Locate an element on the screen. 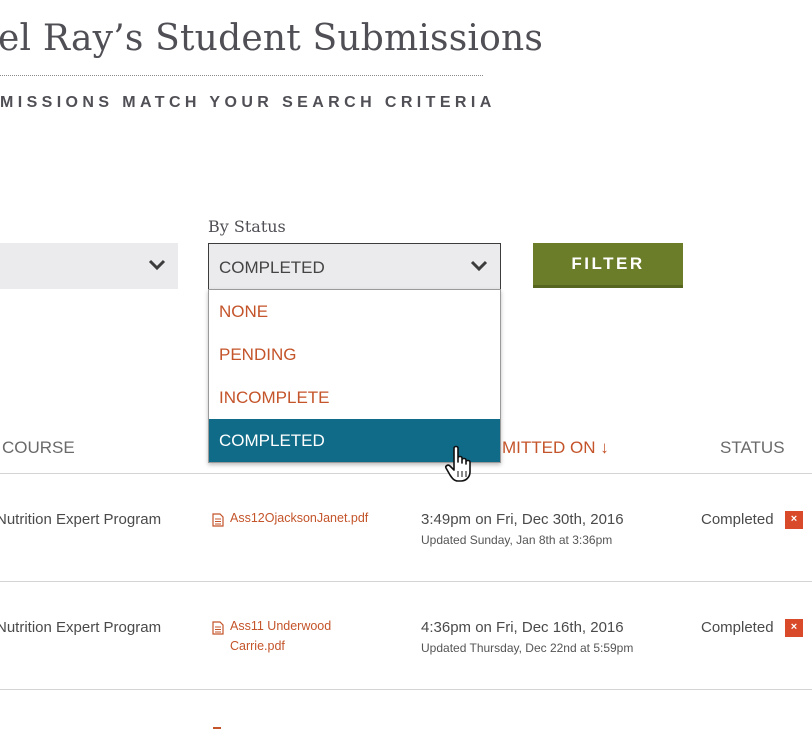 Image resolution: width=812 pixels, height=738 pixels. status-selected-value: COMPLETED is located at coordinates (272, 267).